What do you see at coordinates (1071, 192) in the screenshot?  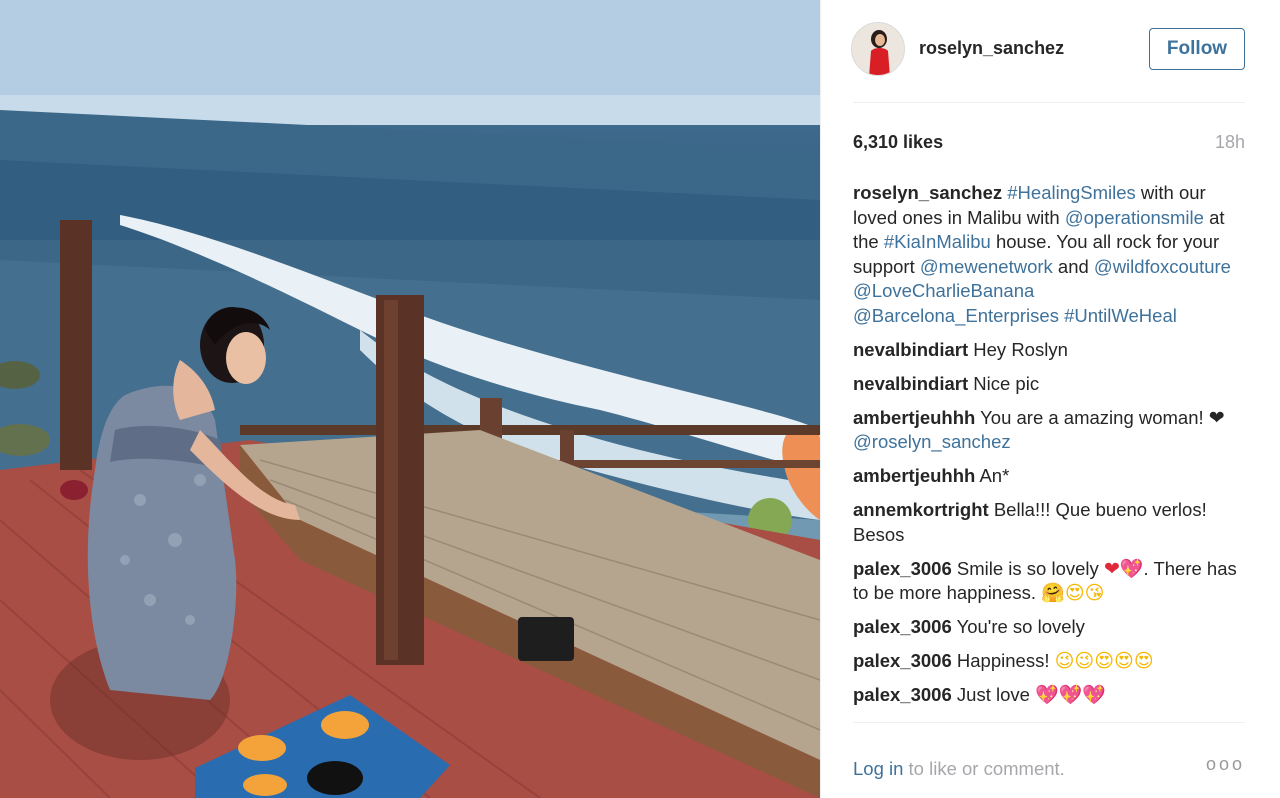 I see `hashtag-link: #HealingSmiles` at bounding box center [1071, 192].